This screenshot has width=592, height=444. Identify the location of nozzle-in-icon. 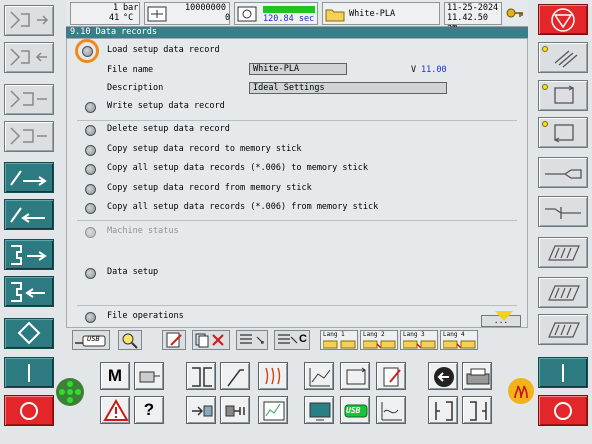
(563, 174).